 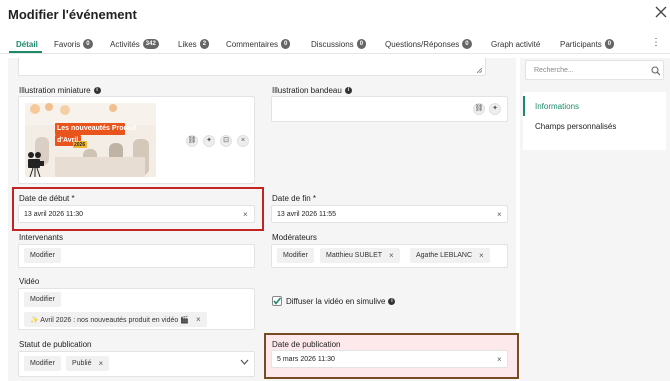 I want to click on tab-label: Graph activité, so click(x=516, y=44).